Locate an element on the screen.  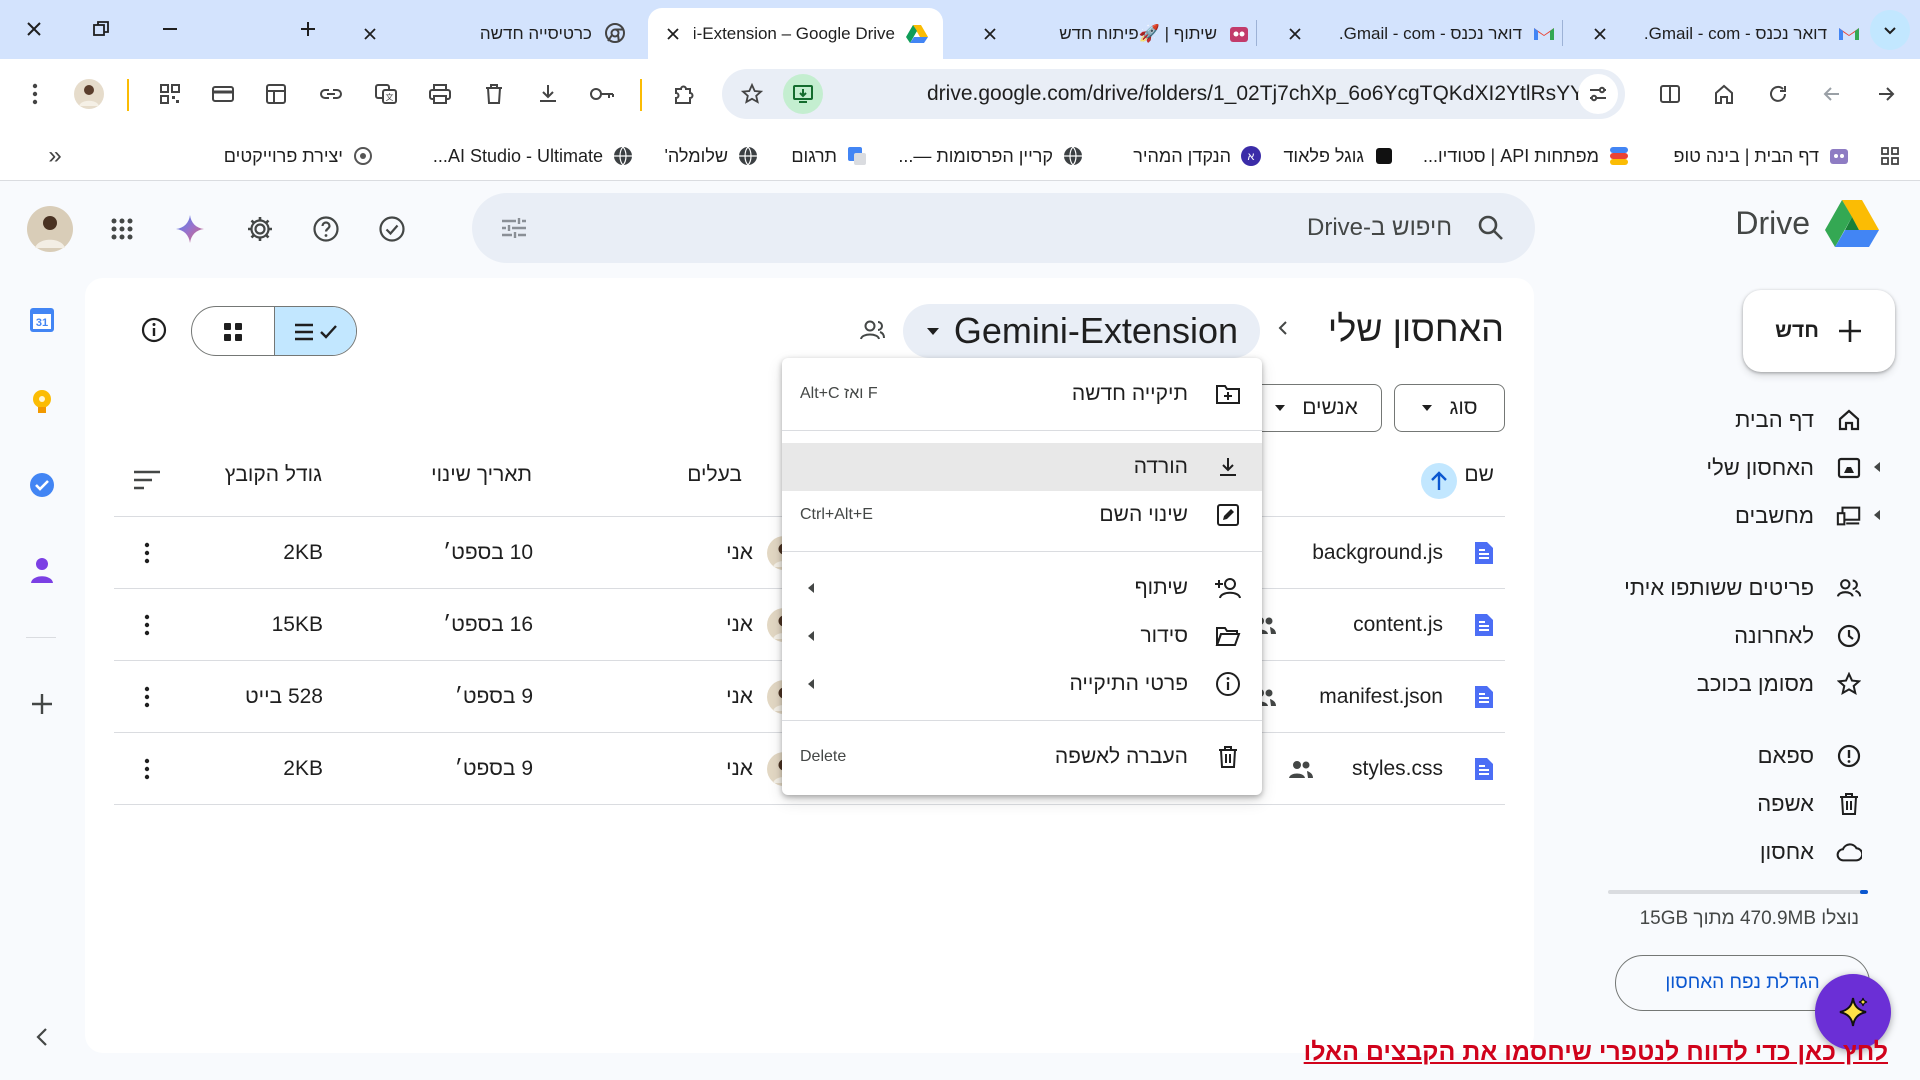
bookmark-item: יצירת פרוייקטים is located at coordinates (299, 156).